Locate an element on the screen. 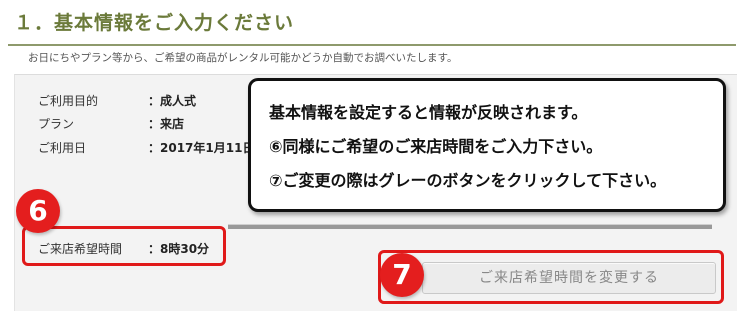 The width and height of the screenshot is (740, 311). step-7-badge: 7 is located at coordinates (402, 275).